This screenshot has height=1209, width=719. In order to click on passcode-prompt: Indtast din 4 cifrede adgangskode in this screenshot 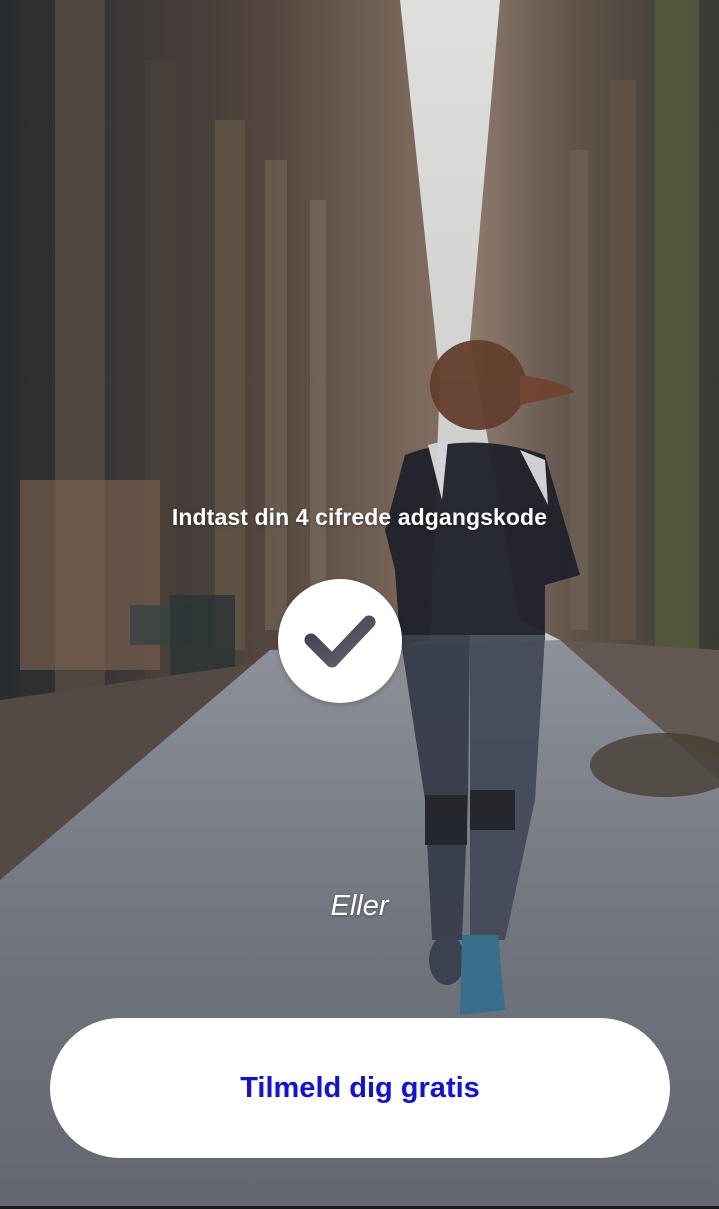, I will do `click(359, 517)`.